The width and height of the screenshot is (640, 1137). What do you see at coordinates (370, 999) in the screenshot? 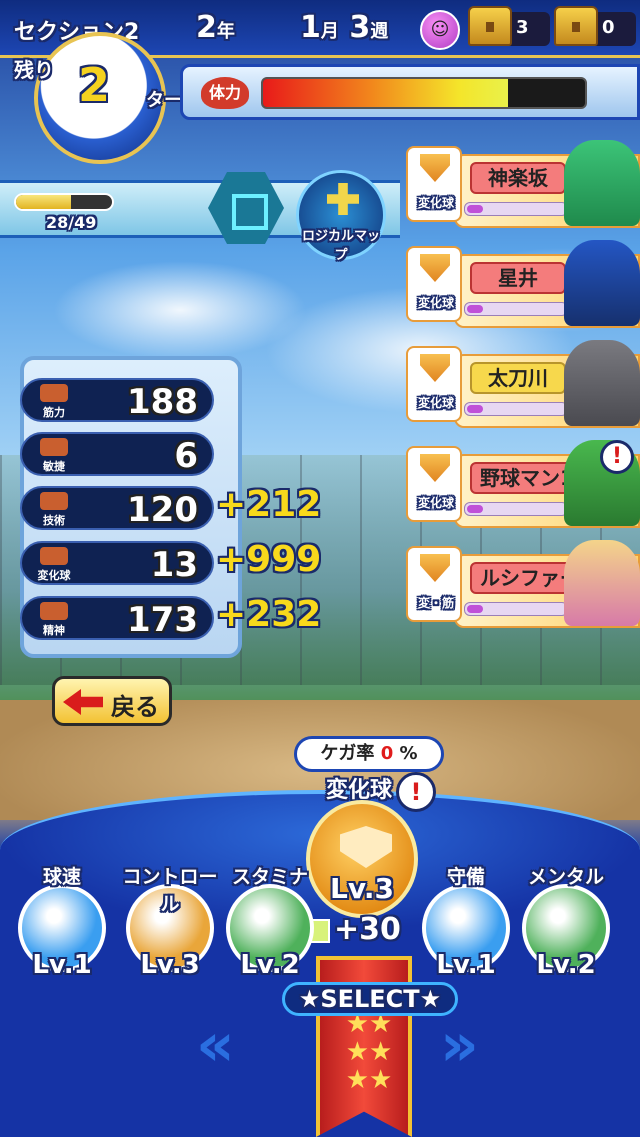
I see `select-label: ★SELECT★` at bounding box center [370, 999].